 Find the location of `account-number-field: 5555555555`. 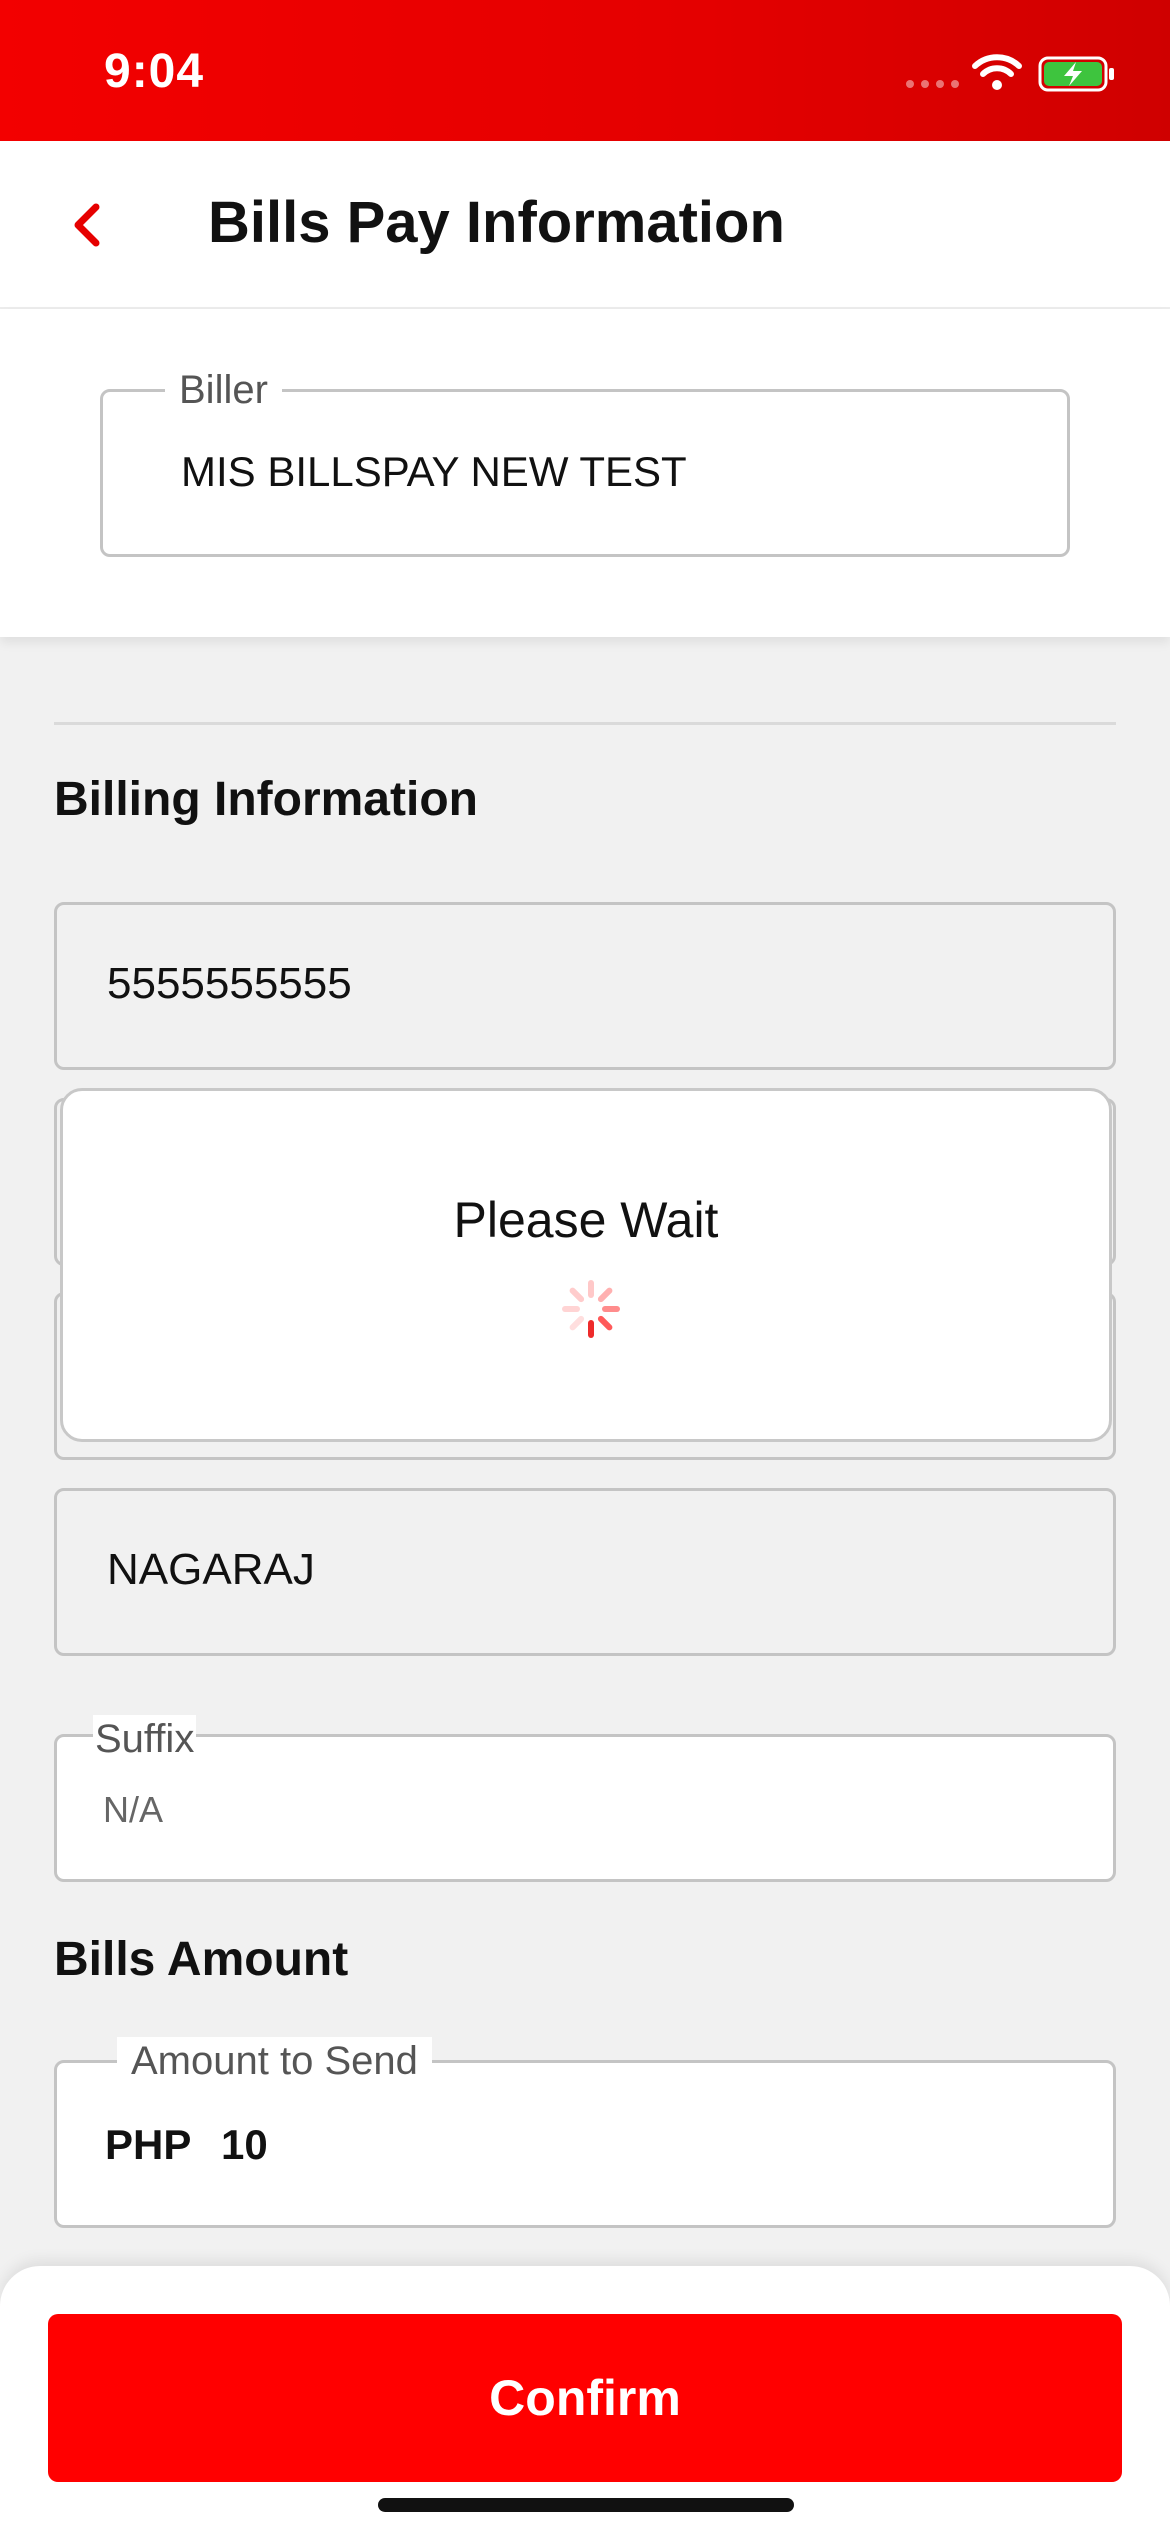

account-number-field: 5555555555 is located at coordinates (585, 986).